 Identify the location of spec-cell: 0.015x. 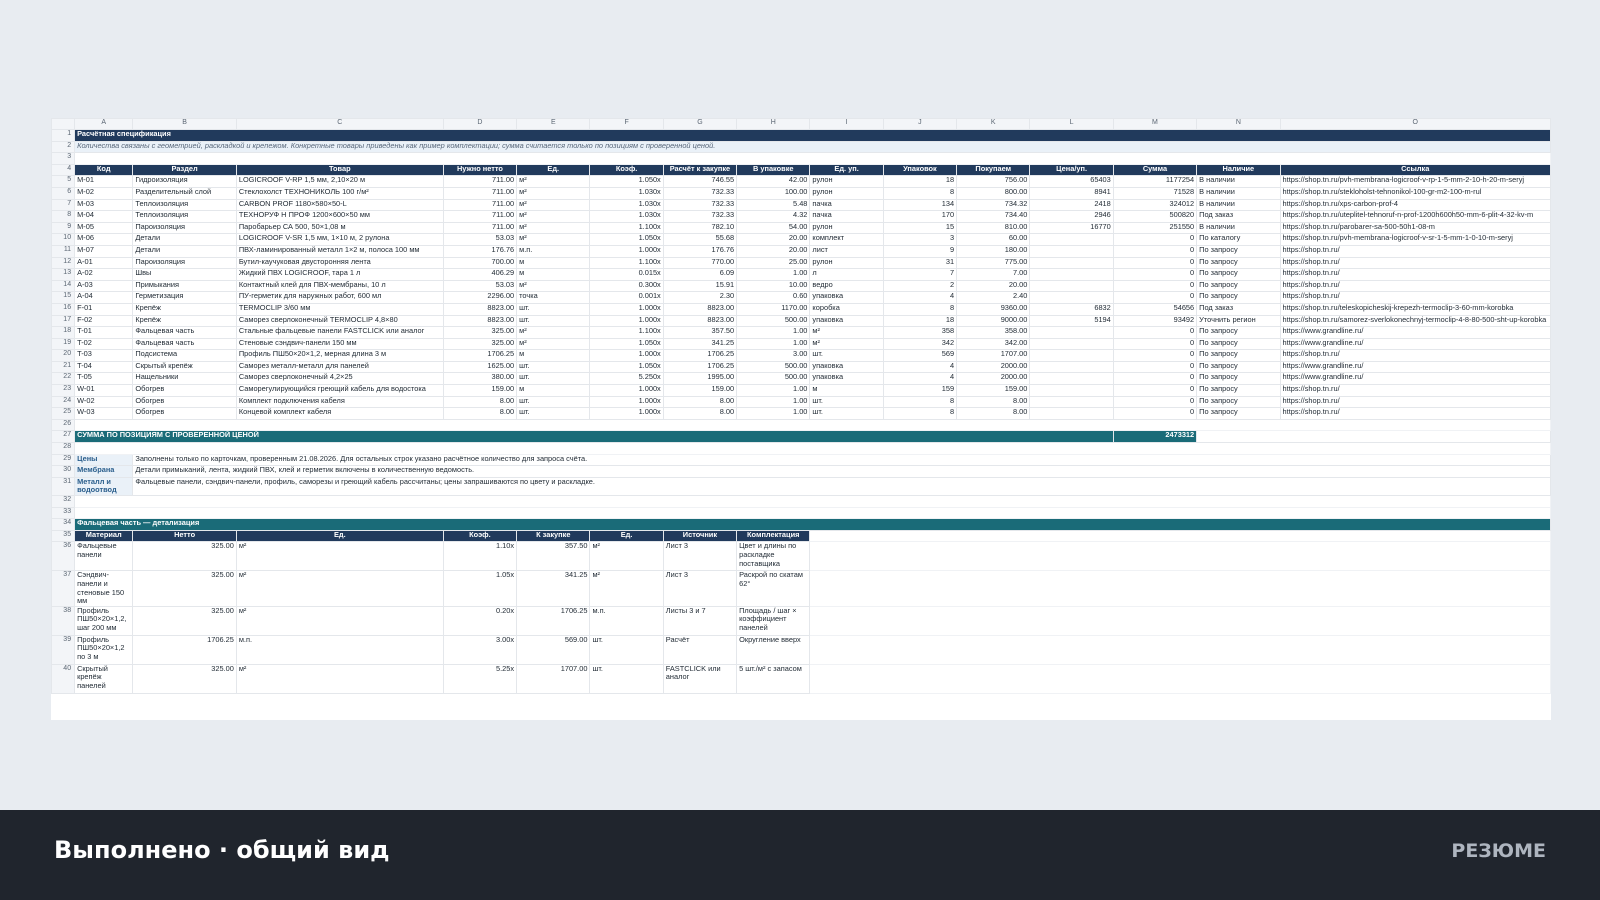
(626, 274).